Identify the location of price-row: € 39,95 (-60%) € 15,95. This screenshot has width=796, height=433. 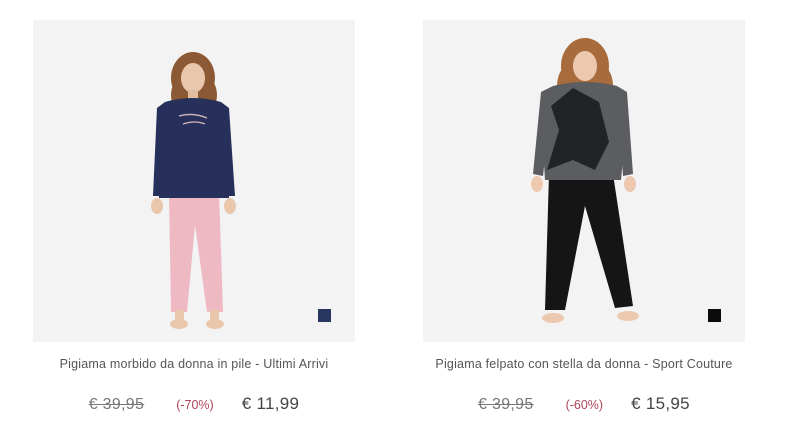
(584, 404).